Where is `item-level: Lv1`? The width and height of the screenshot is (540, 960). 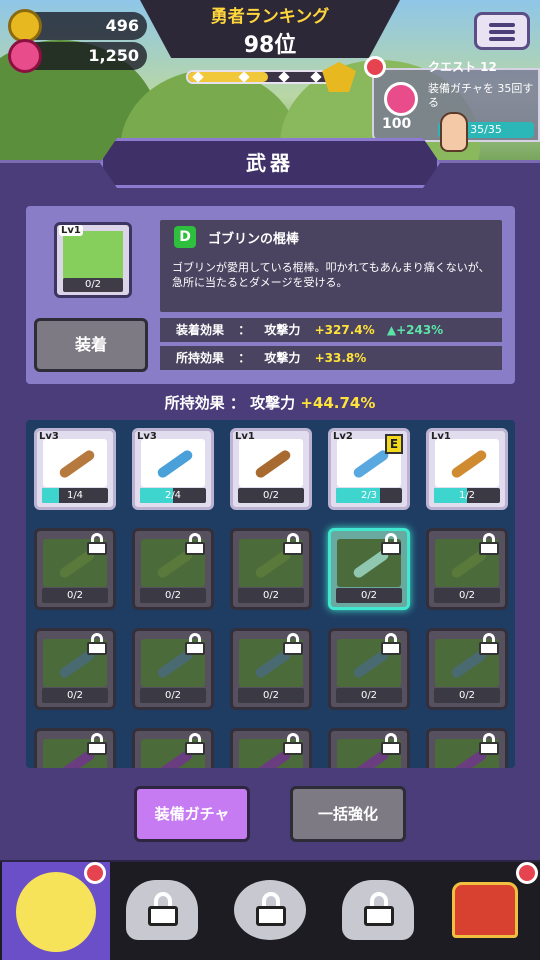
item-level: Lv1 is located at coordinates (71, 230).